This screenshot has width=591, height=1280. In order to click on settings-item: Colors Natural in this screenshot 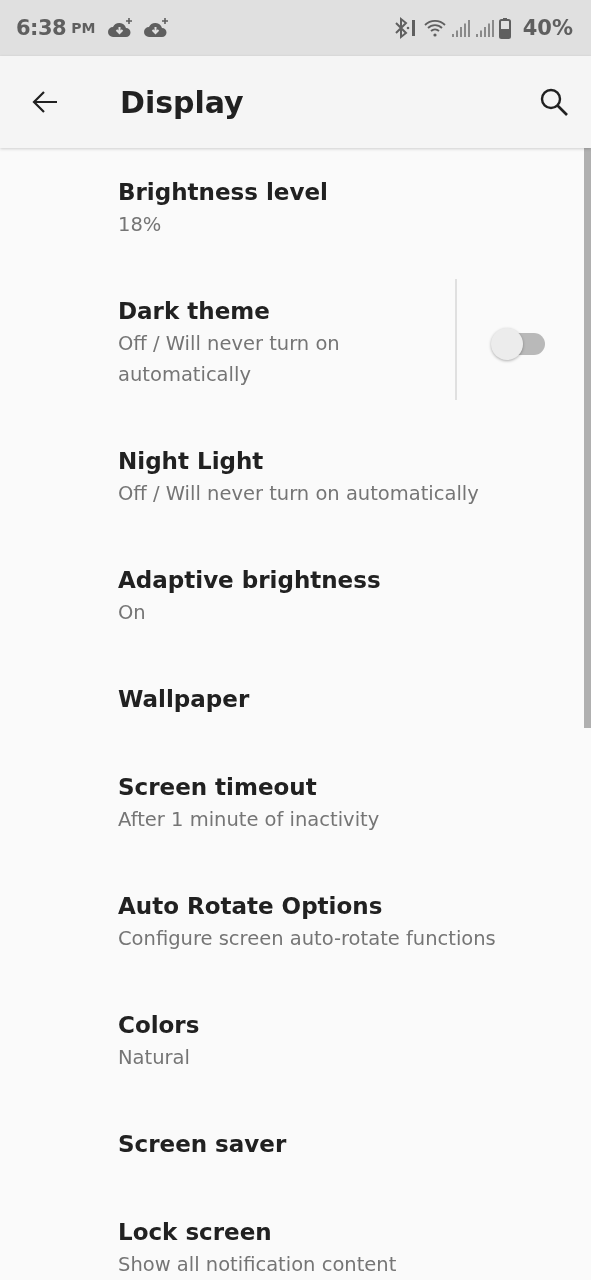, I will do `click(292, 1040)`.